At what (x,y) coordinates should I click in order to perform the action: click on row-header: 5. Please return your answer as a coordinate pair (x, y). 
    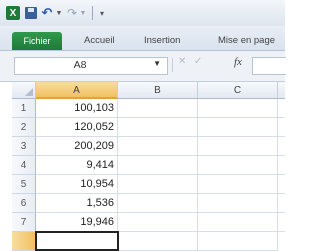
    Looking at the image, I should click on (24, 184).